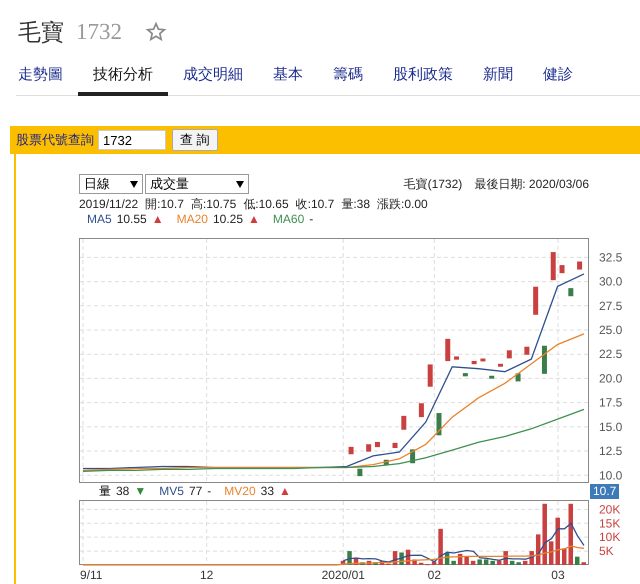 Image resolution: width=640 pixels, height=584 pixels. What do you see at coordinates (423, 77) in the screenshot?
I see `tab: 股利政策` at bounding box center [423, 77].